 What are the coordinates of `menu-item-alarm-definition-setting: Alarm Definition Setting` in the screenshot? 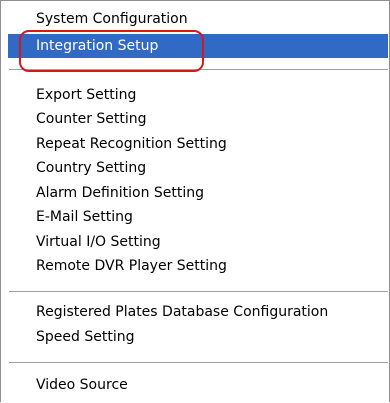 It's located at (198, 193).